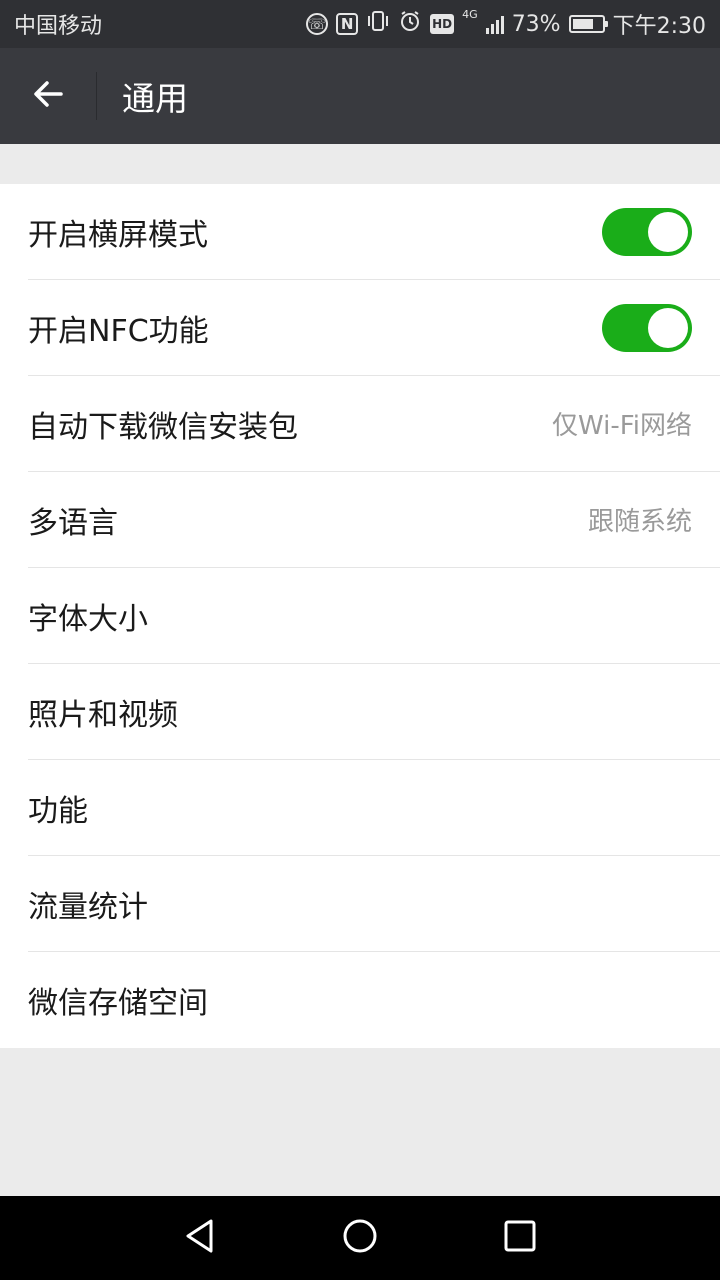 Image resolution: width=720 pixels, height=1280 pixels. Describe the element at coordinates (118, 331) in the screenshot. I see `setting-label: 开启NFC功能` at that location.